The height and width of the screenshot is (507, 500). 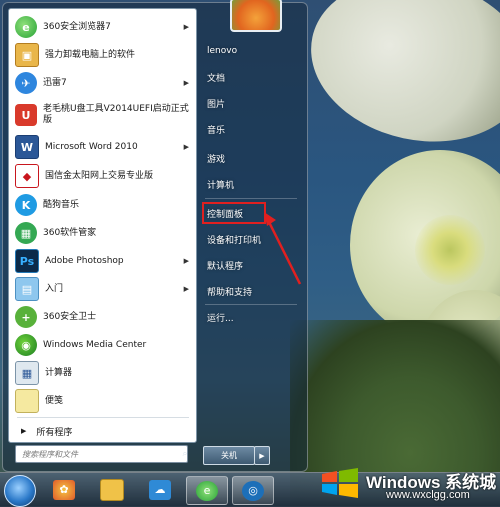 I want to click on program-label: 迅雷7, so click(x=55, y=82).